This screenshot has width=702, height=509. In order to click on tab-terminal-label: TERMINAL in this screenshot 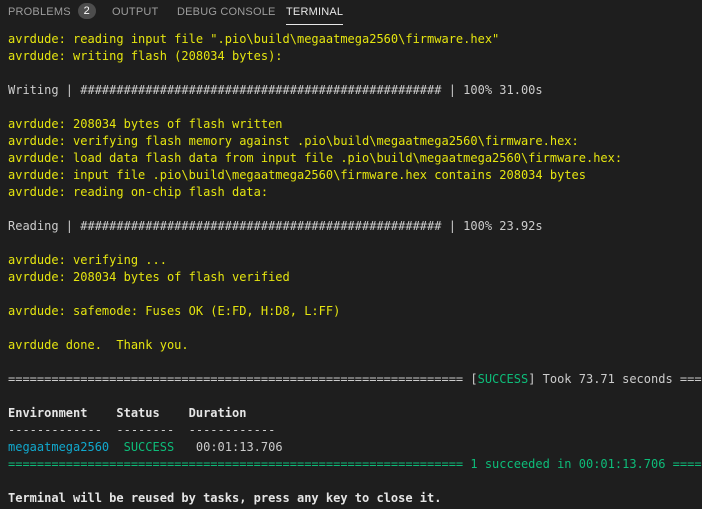, I will do `click(315, 12)`.